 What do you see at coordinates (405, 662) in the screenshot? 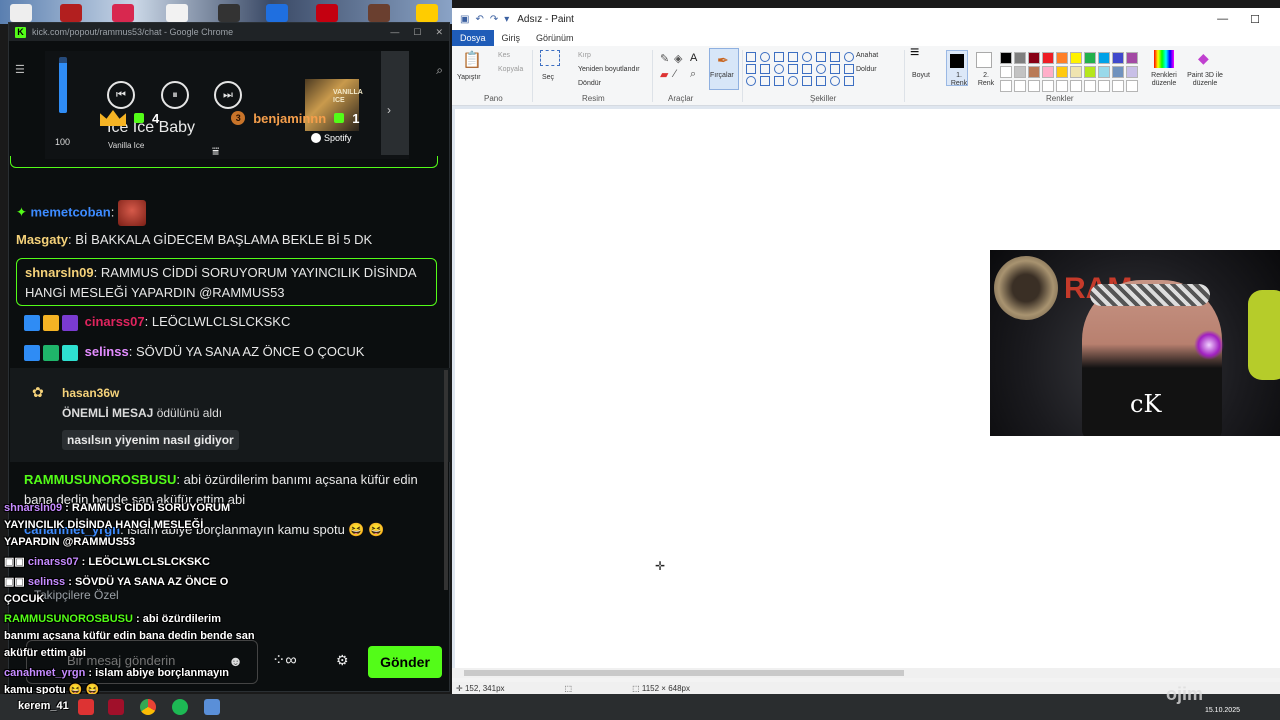
I see `send-button: Gönder` at bounding box center [405, 662].